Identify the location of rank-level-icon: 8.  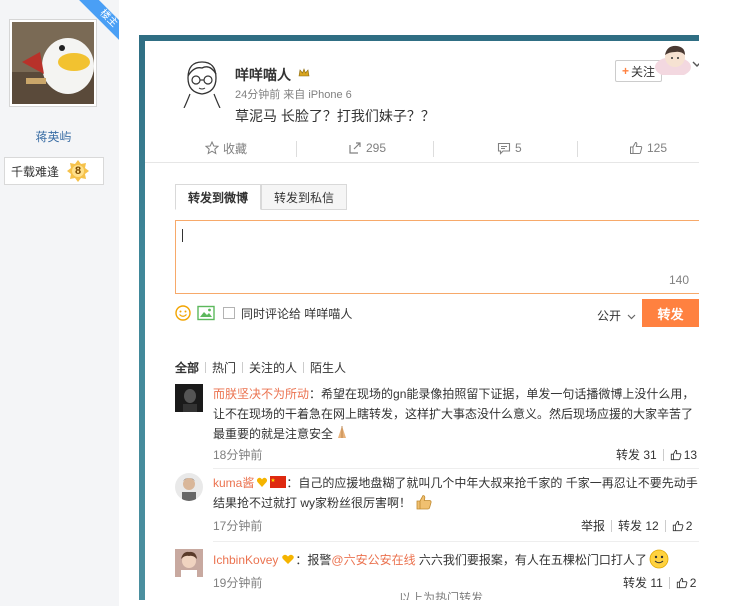
(78, 171).